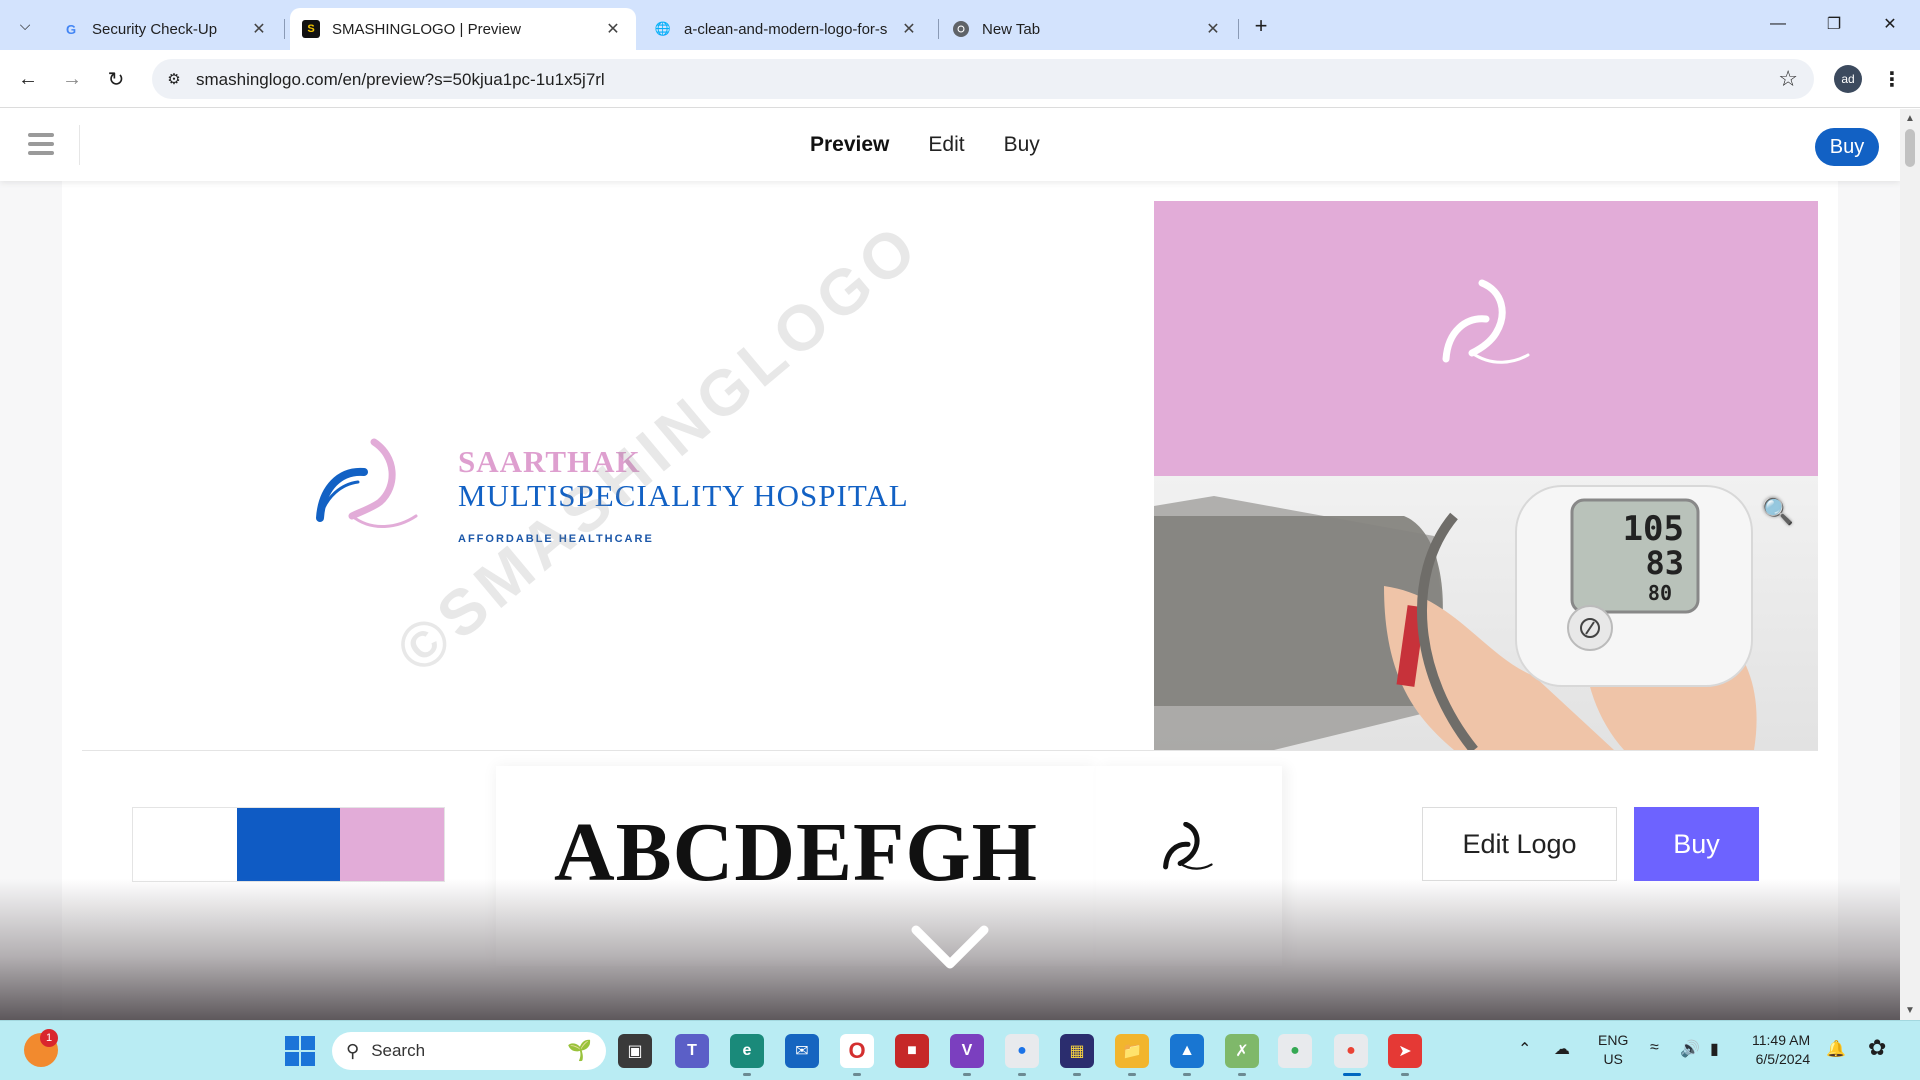  Describe the element at coordinates (1352, 1074) in the screenshot. I see `active-indicator` at that location.